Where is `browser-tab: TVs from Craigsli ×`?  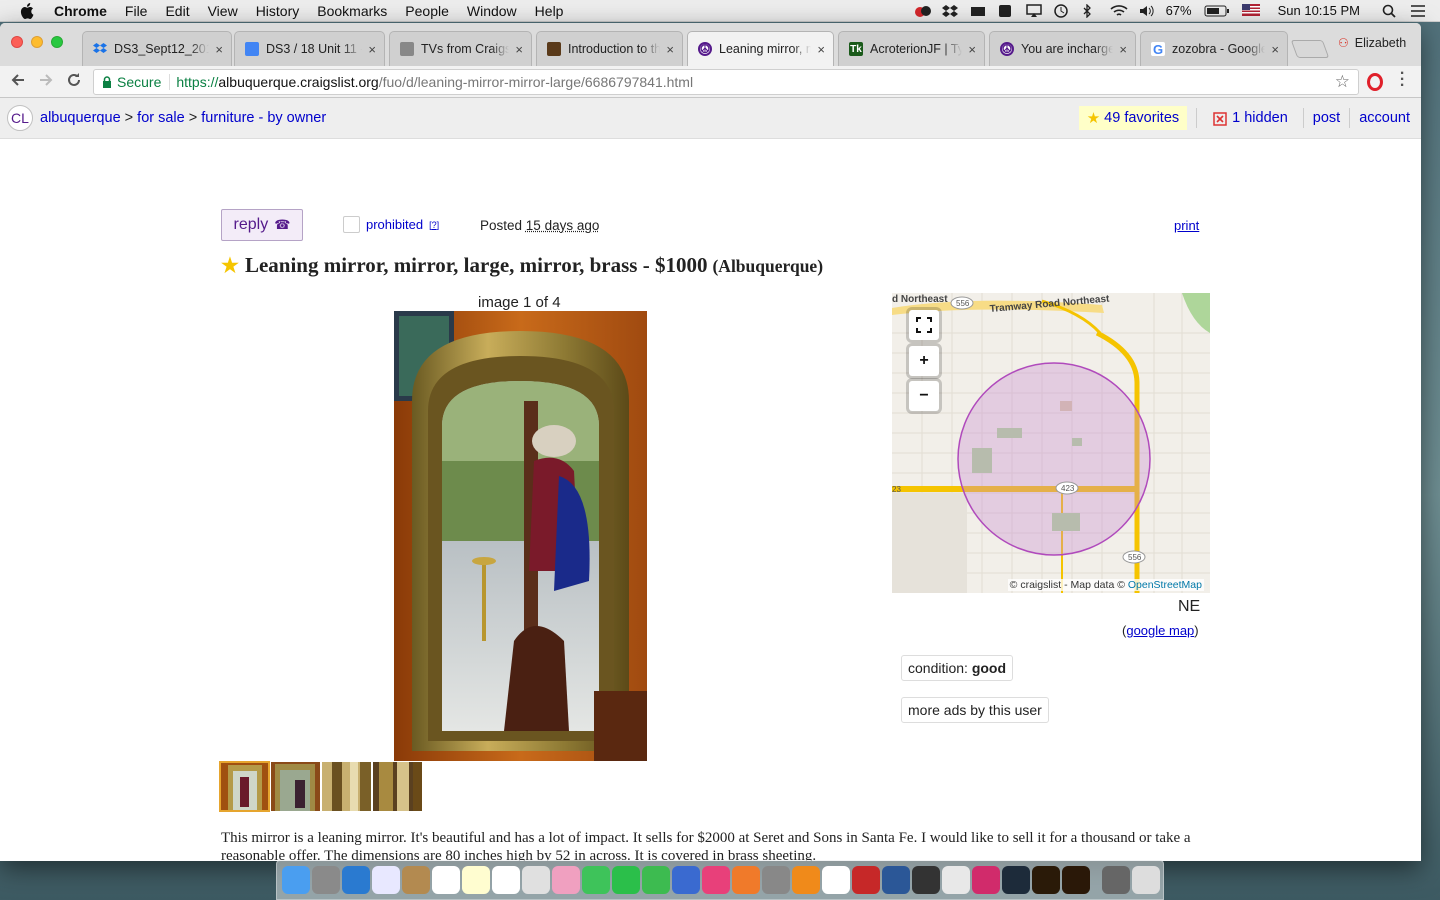 browser-tab: TVs from Craigsli × is located at coordinates (460, 48).